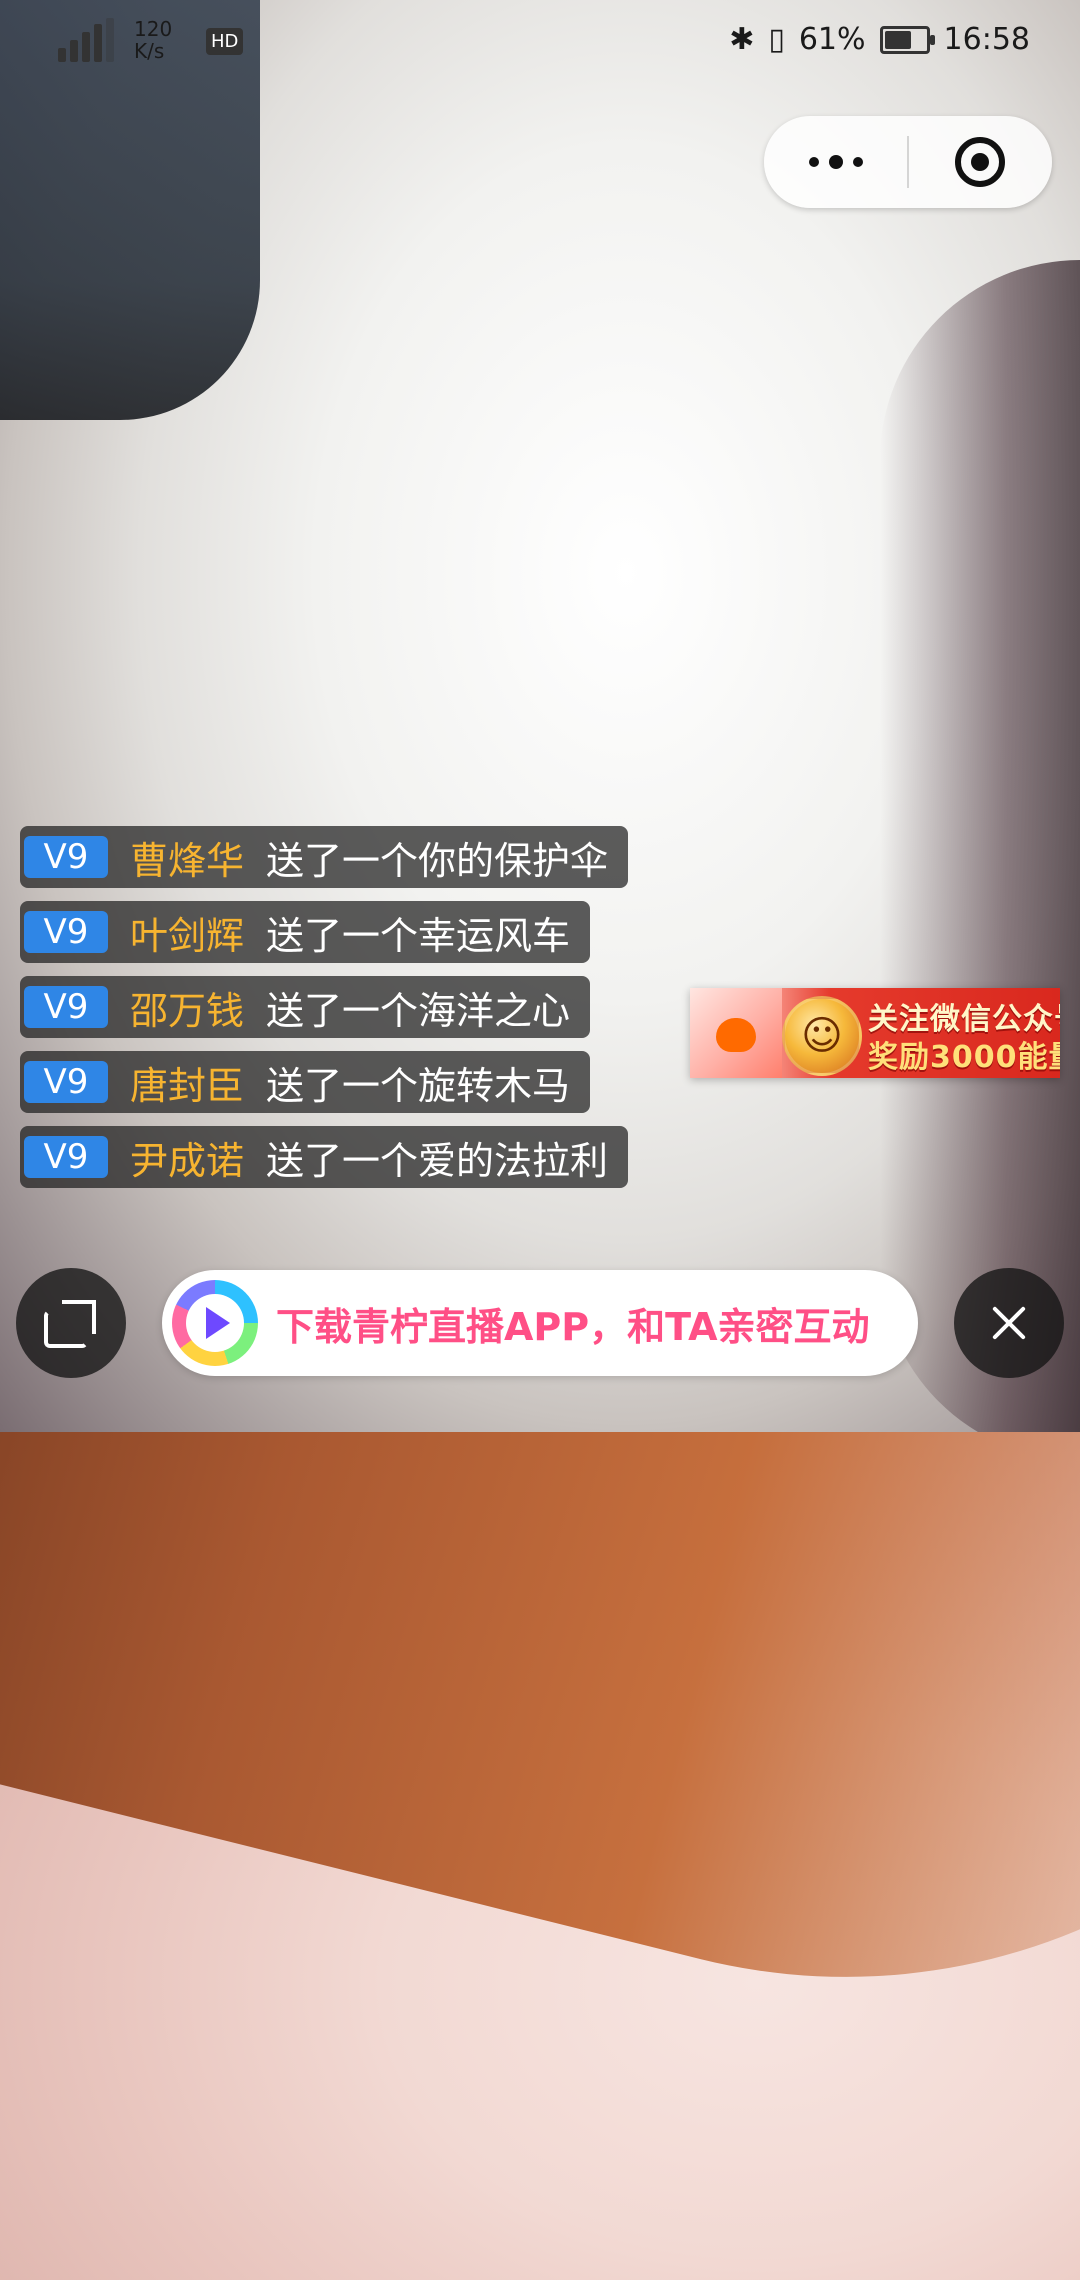 The image size is (1080, 2280). What do you see at coordinates (225, 41) in the screenshot?
I see `hd-badge: HD` at bounding box center [225, 41].